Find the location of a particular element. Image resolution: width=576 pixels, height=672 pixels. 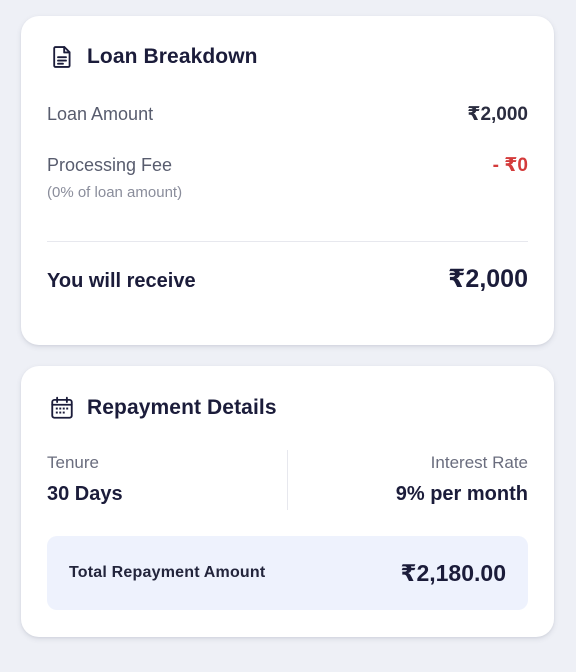

receive-label: You will receive is located at coordinates (121, 281).